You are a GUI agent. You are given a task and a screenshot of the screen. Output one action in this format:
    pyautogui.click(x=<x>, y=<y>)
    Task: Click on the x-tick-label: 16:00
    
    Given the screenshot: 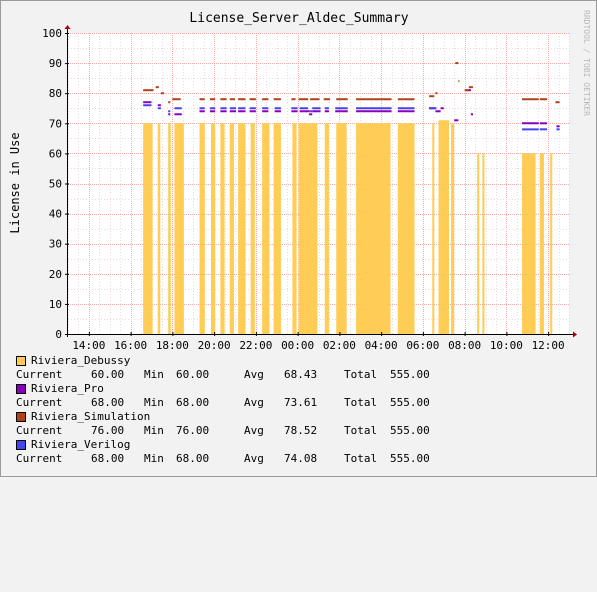 What is the action you would take?
    pyautogui.click(x=130, y=345)
    